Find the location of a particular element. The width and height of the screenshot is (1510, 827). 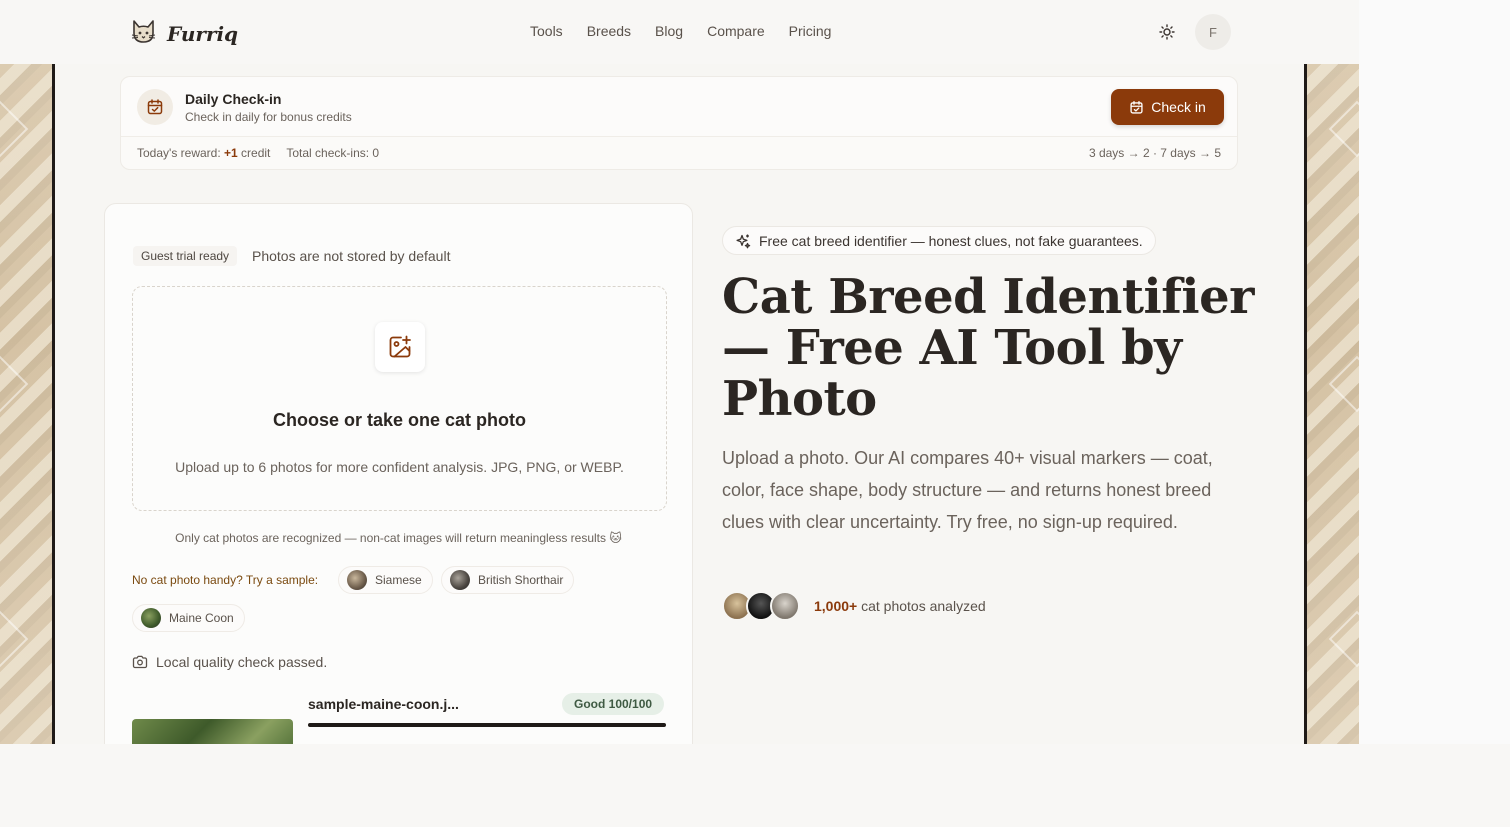

sample-chip-label: Siamese is located at coordinates (398, 580).